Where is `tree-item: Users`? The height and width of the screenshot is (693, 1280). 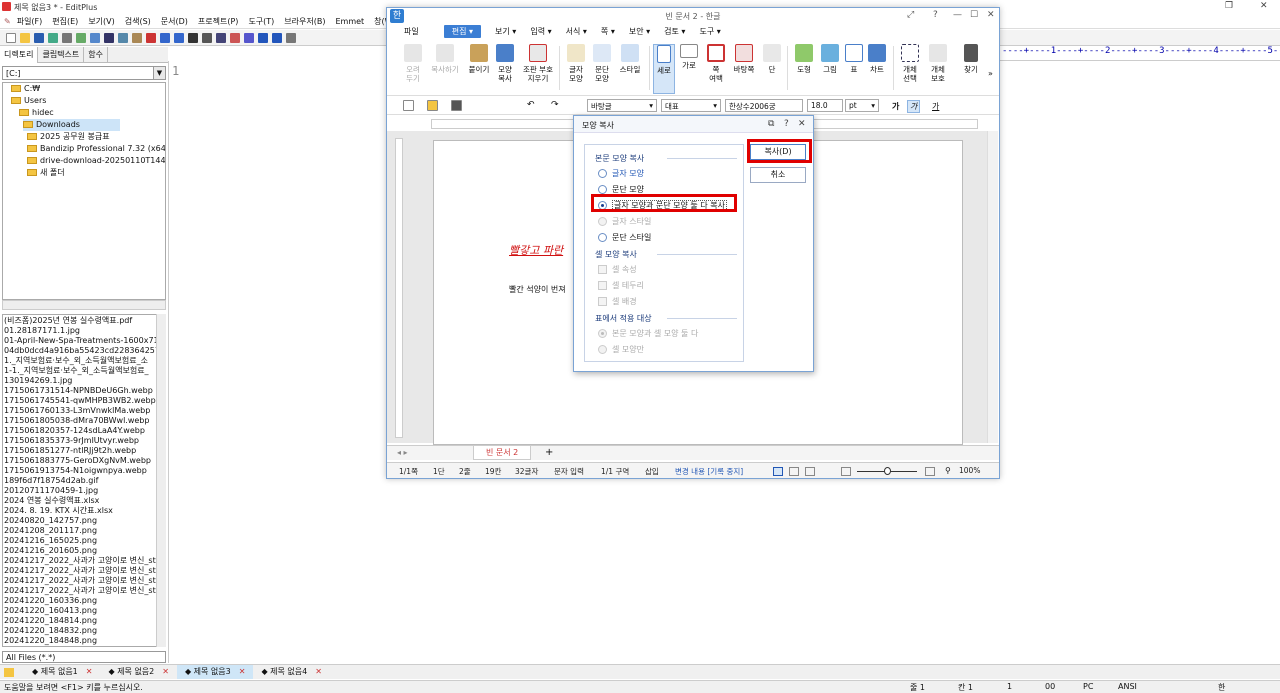 tree-item: Users is located at coordinates (28, 101).